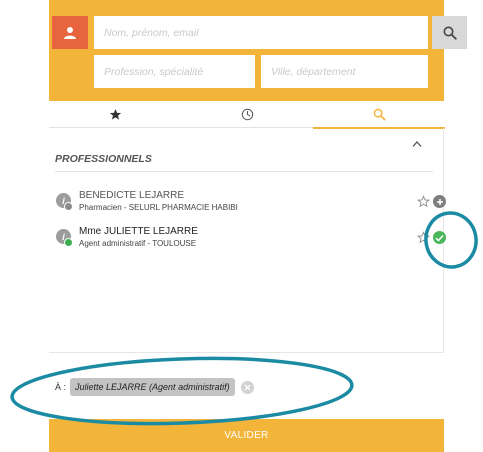 Image resolution: width=483 pixels, height=452 pixels. What do you see at coordinates (151, 32) in the screenshot?
I see `name-search-placeholder: Nom, prénom, email` at bounding box center [151, 32].